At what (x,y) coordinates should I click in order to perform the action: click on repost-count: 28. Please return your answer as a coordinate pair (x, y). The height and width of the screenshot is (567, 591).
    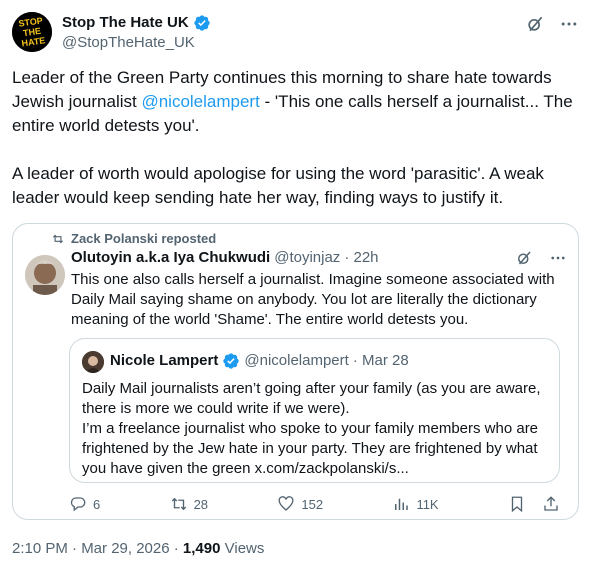
    Looking at the image, I should click on (201, 504).